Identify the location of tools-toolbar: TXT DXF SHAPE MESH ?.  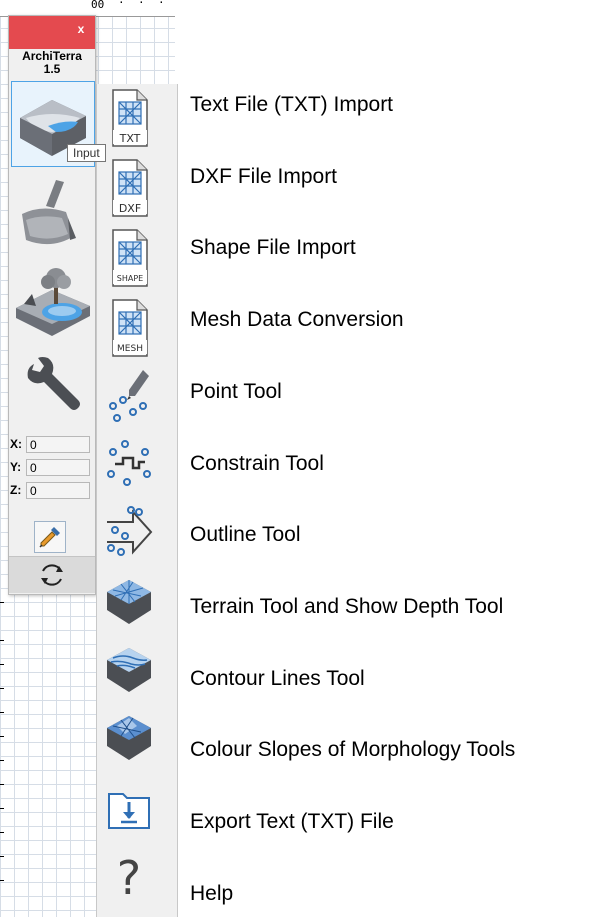
(137, 500).